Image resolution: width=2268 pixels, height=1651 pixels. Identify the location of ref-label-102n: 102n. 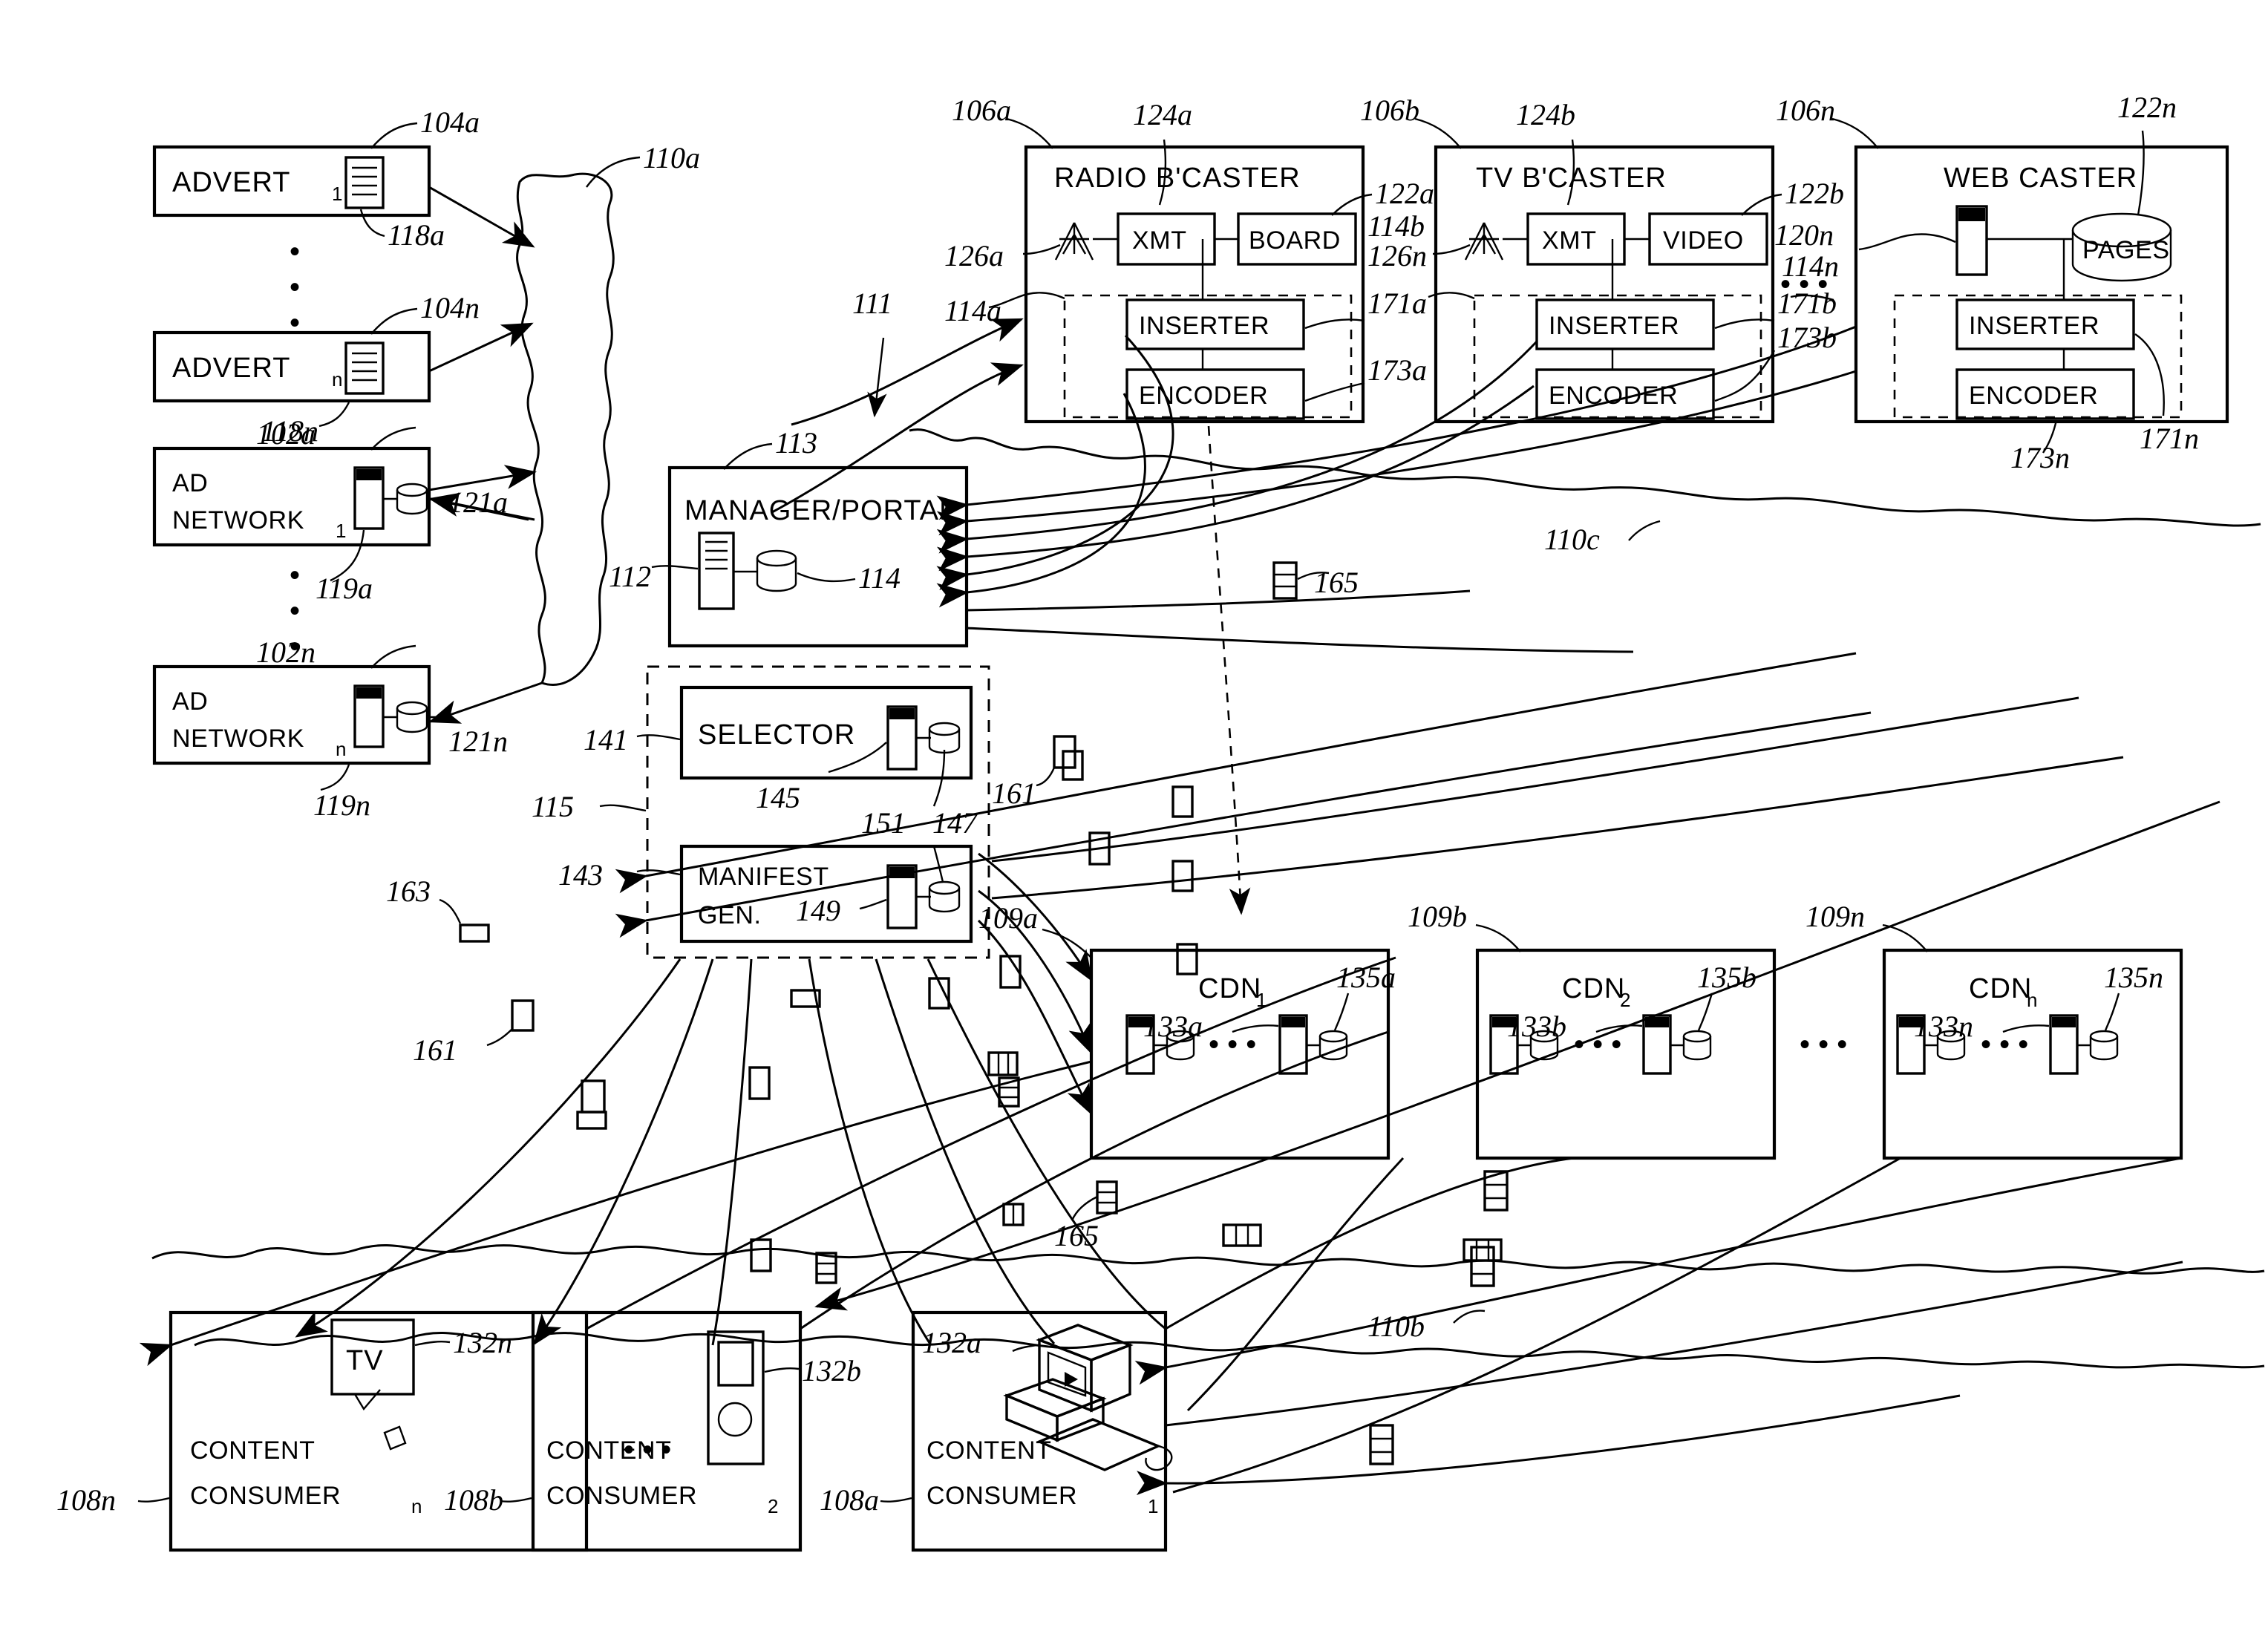
(286, 652).